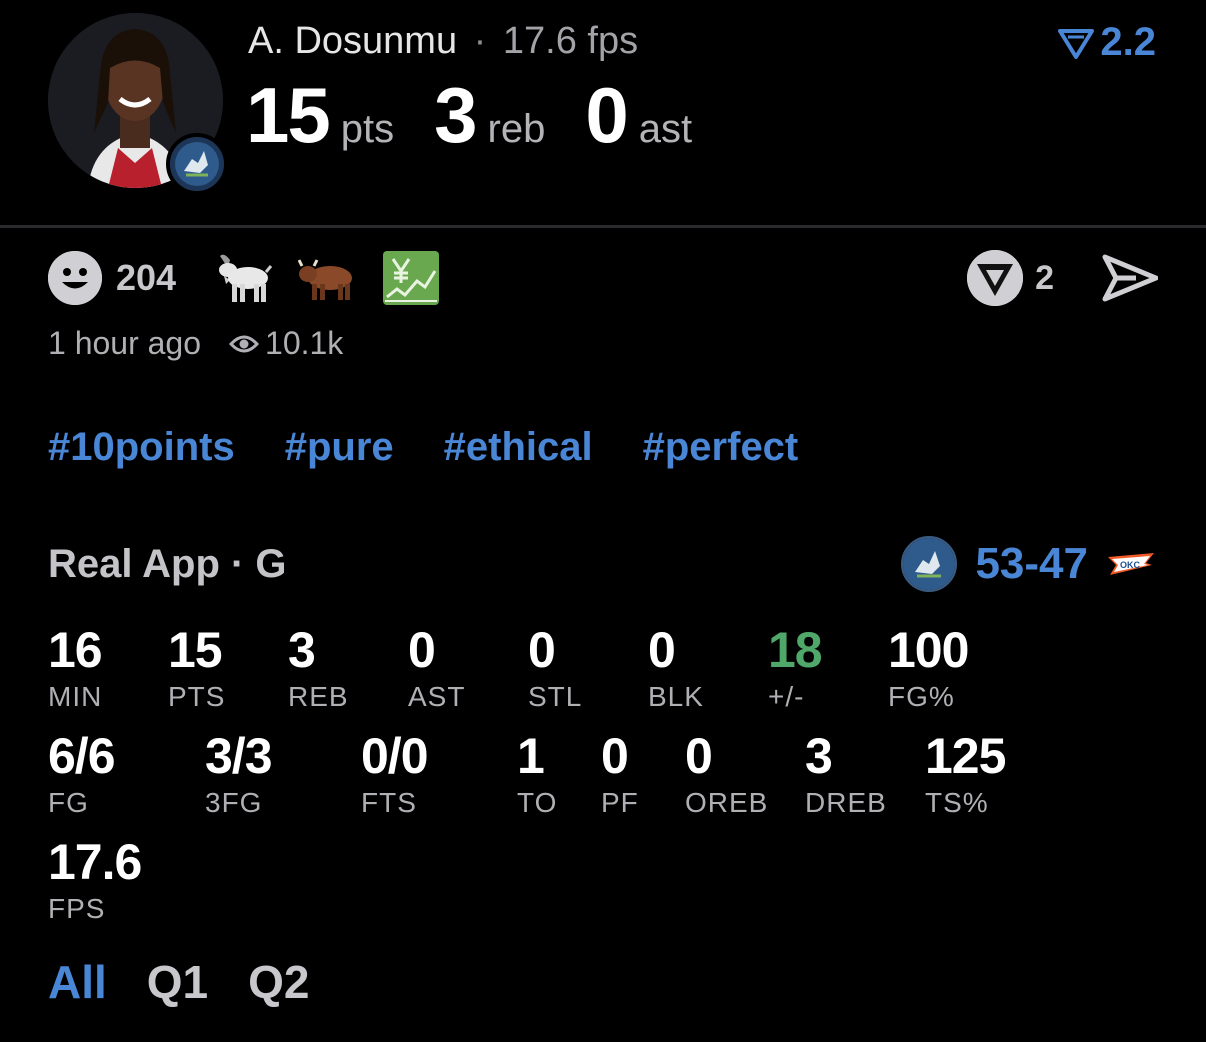 This screenshot has height=1042, width=1206. Describe the element at coordinates (68, 802) in the screenshot. I see `stat-label: FG` at that location.